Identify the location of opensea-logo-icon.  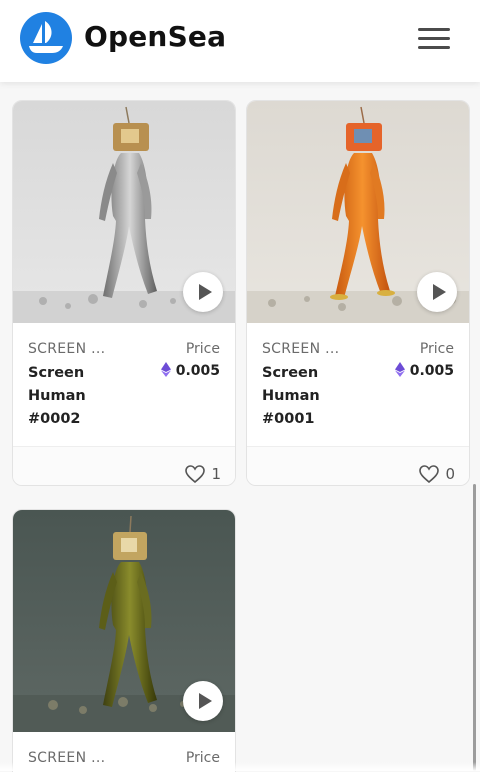
(46, 38).